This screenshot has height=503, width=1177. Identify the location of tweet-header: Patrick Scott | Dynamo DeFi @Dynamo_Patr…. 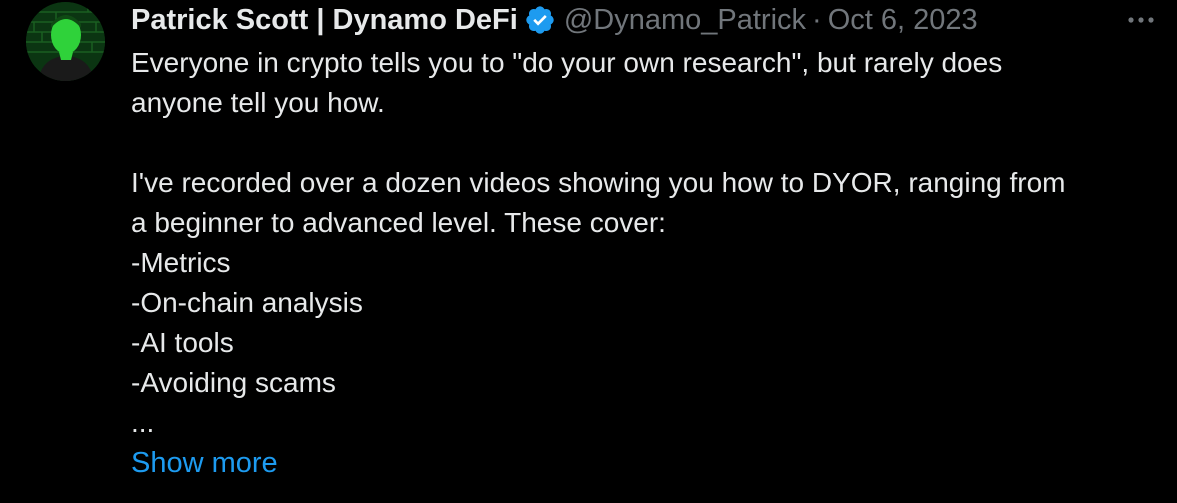
(641, 20).